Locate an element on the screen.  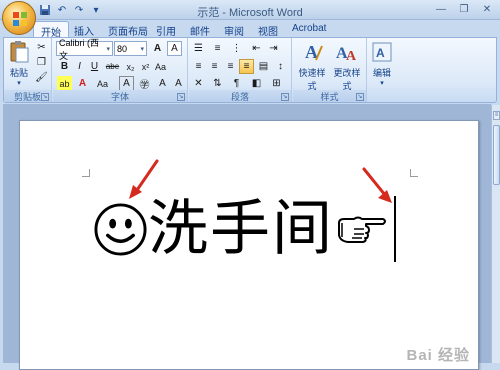
watermark: Bai 经验 is located at coordinates (438, 355).